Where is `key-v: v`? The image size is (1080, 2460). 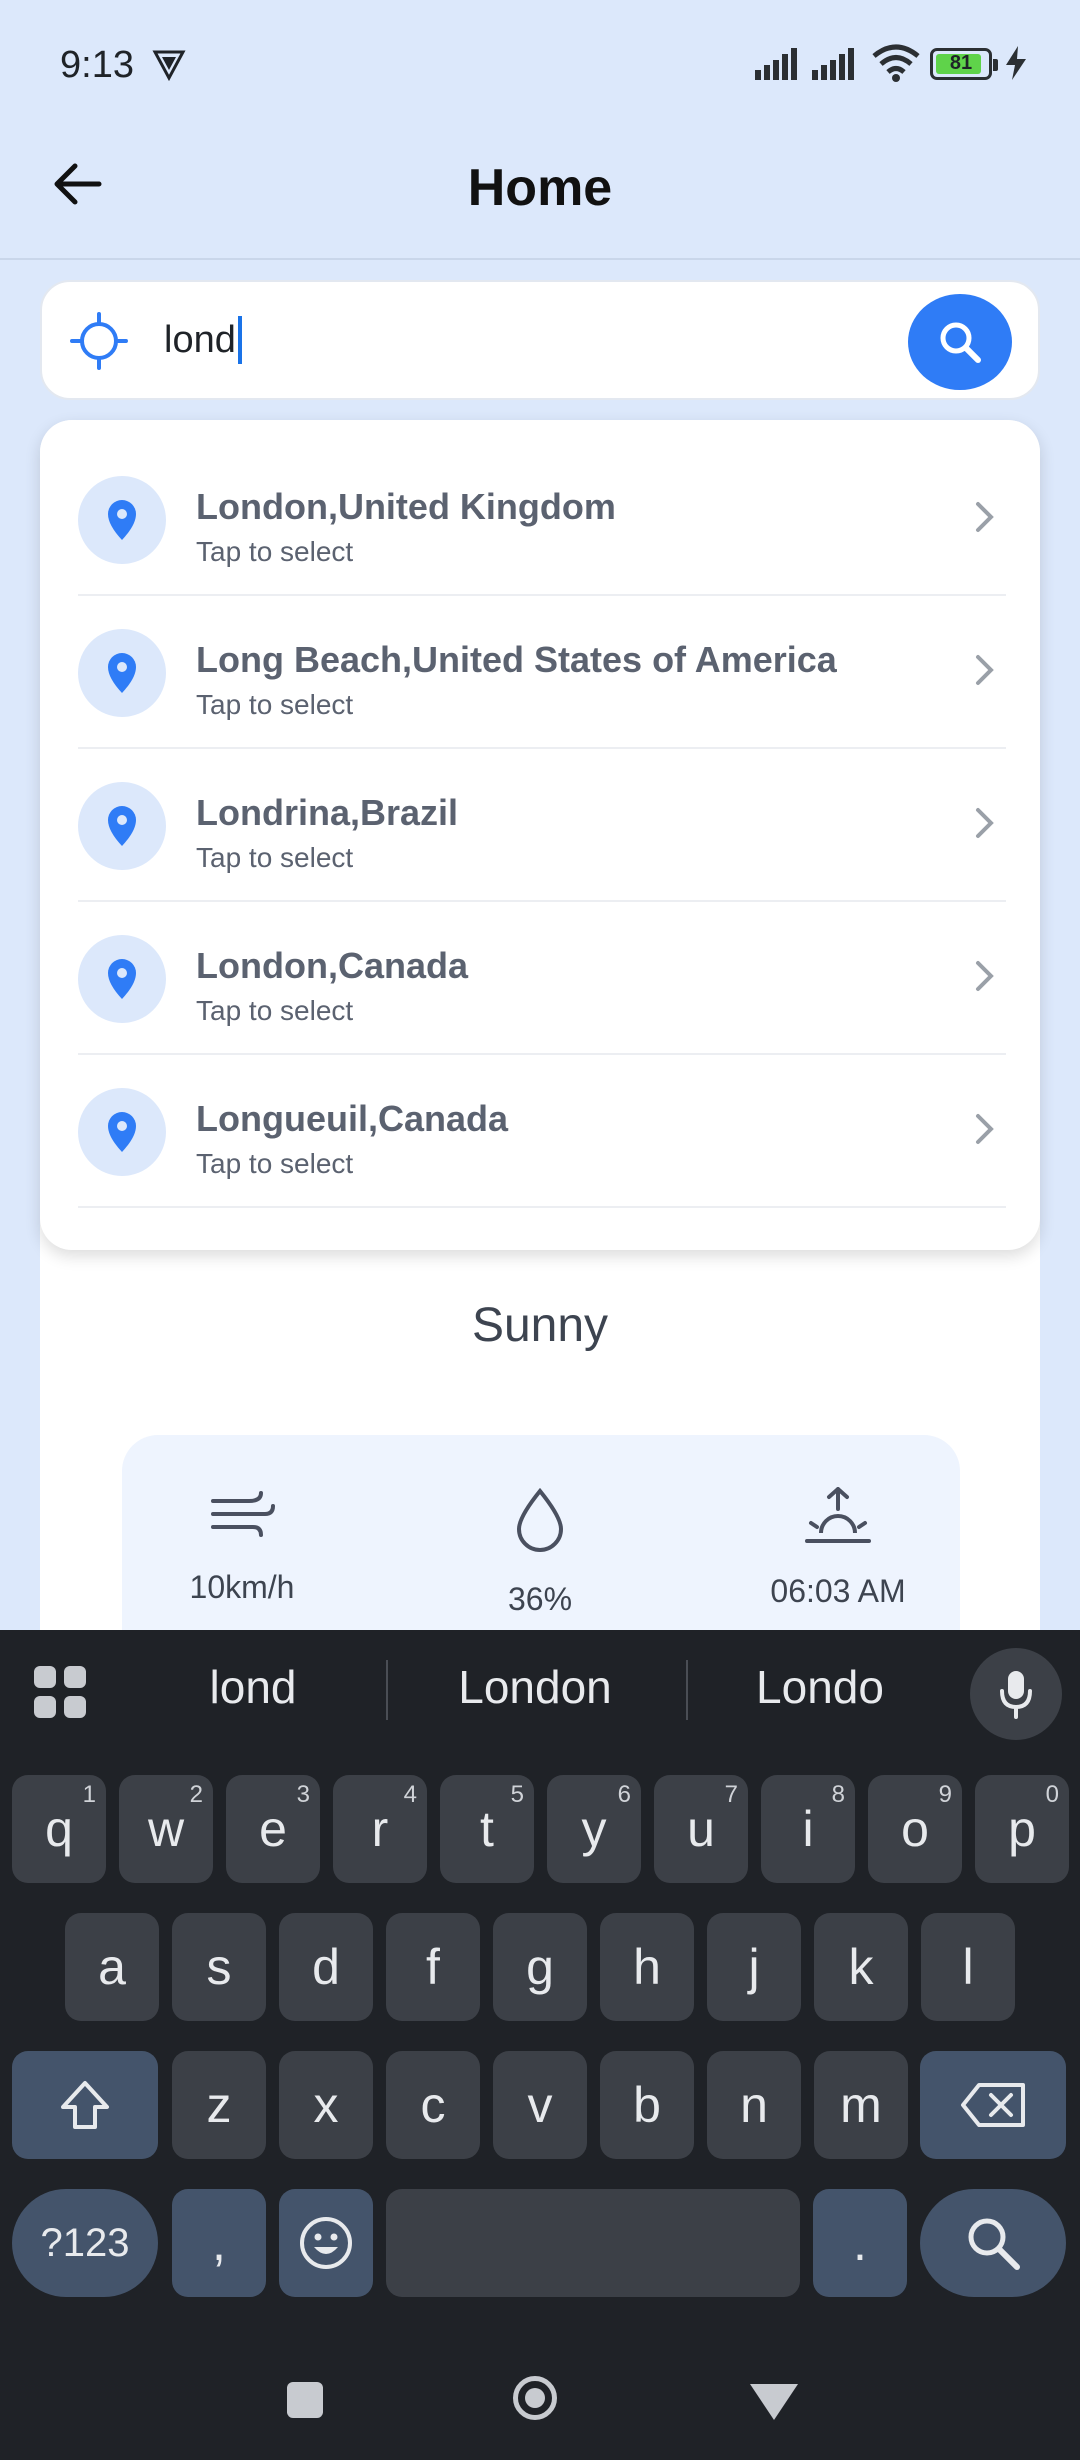
key-v: v is located at coordinates (540, 2105).